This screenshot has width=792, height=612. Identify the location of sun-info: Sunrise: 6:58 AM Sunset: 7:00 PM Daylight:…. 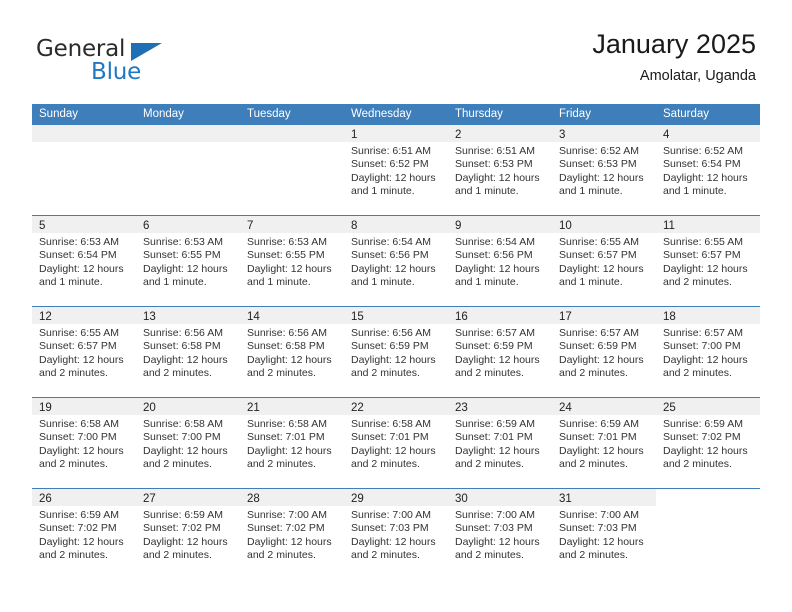
(84, 443).